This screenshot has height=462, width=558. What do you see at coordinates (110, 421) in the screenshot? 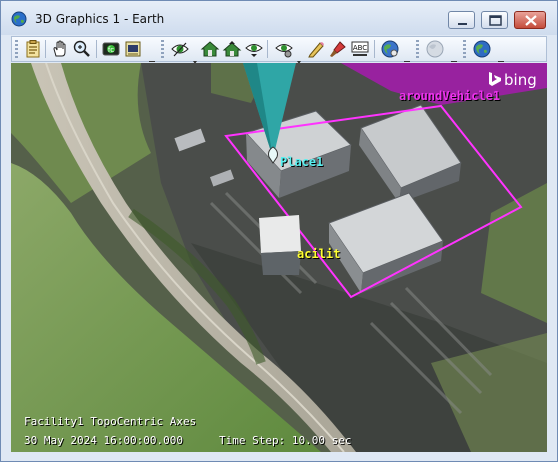
I see `axes-overlay-text: Facility1 TopoCentric Axes` at bounding box center [110, 421].